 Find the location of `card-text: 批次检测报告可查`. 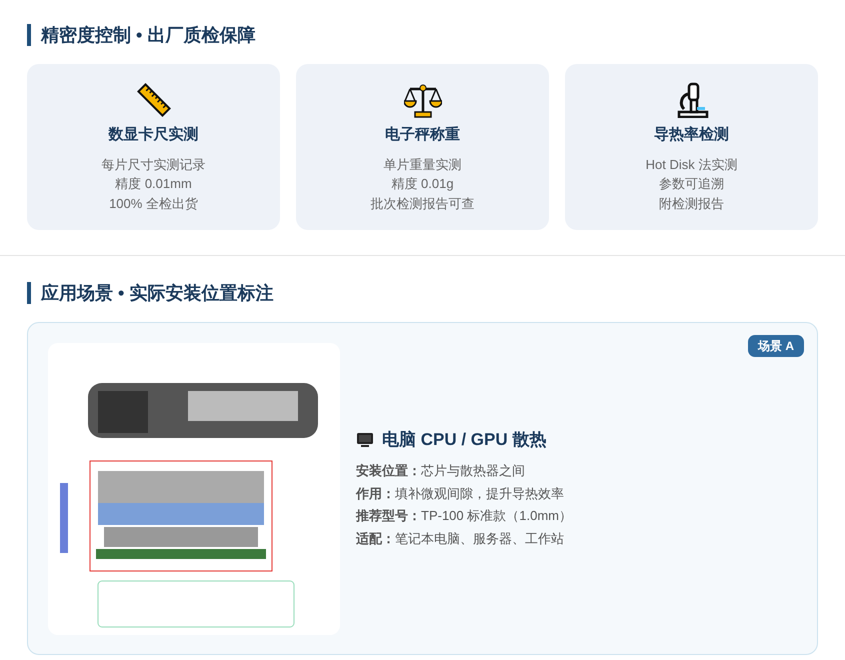

card-text: 批次检测报告可查 is located at coordinates (422, 203).